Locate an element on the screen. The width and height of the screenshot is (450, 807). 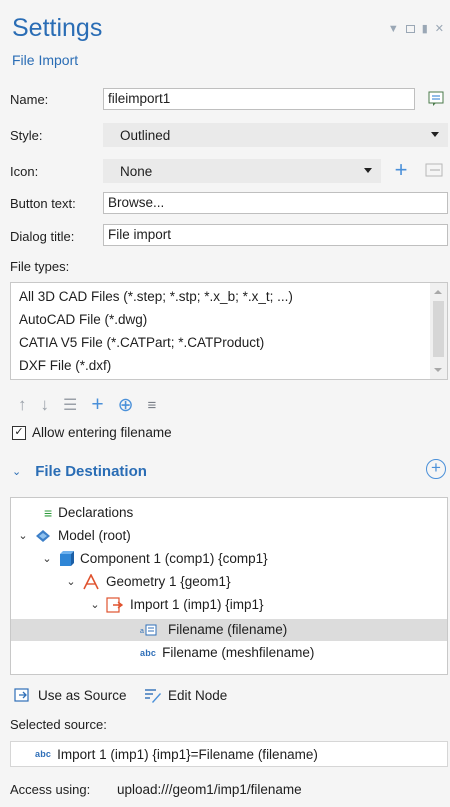
style-label: Style: is located at coordinates (26, 135).